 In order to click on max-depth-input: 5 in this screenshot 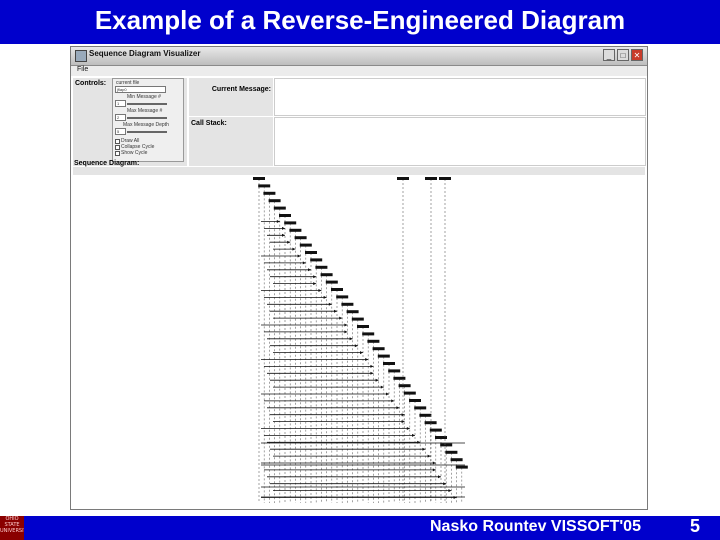, I will do `click(120, 131)`.